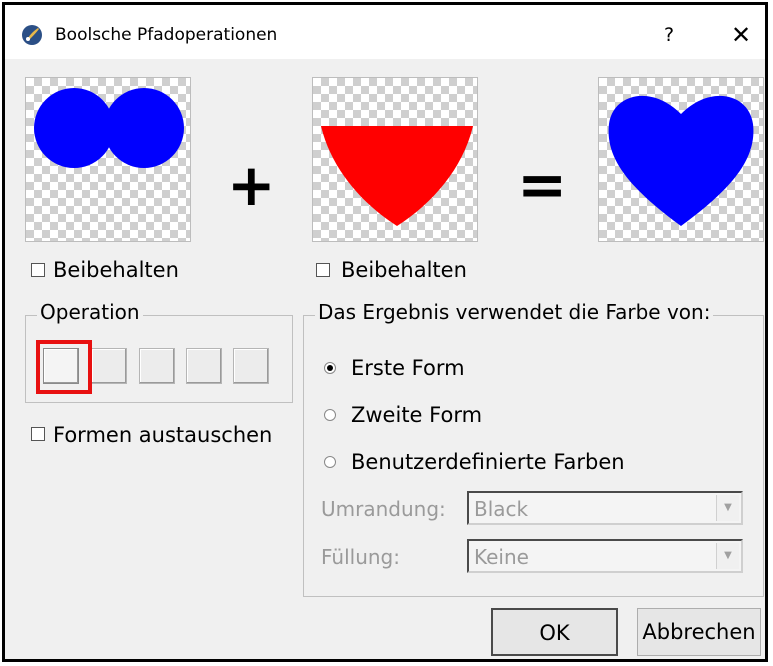 The width and height of the screenshot is (773, 666). Describe the element at coordinates (38, 270) in the screenshot. I see `keep-first-checkbox` at that location.